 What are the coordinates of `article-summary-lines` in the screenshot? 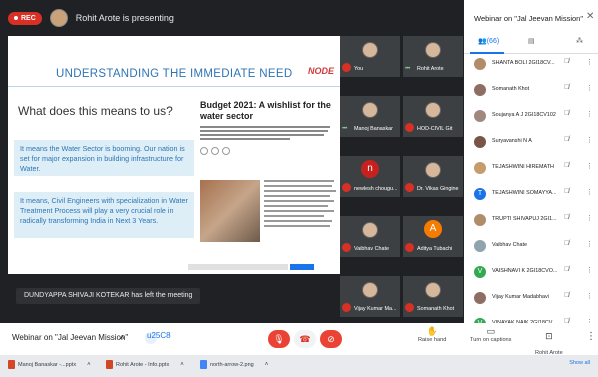 It's located at (268, 133).